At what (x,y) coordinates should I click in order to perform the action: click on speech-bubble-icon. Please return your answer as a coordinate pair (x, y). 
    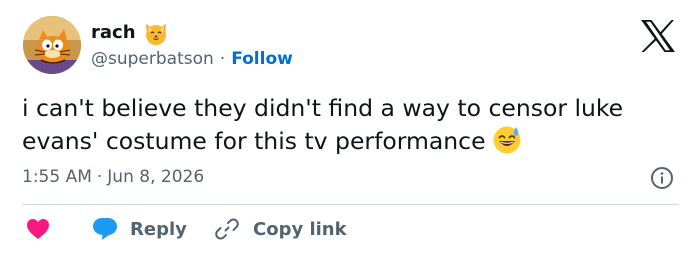
    Looking at the image, I should click on (105, 229).